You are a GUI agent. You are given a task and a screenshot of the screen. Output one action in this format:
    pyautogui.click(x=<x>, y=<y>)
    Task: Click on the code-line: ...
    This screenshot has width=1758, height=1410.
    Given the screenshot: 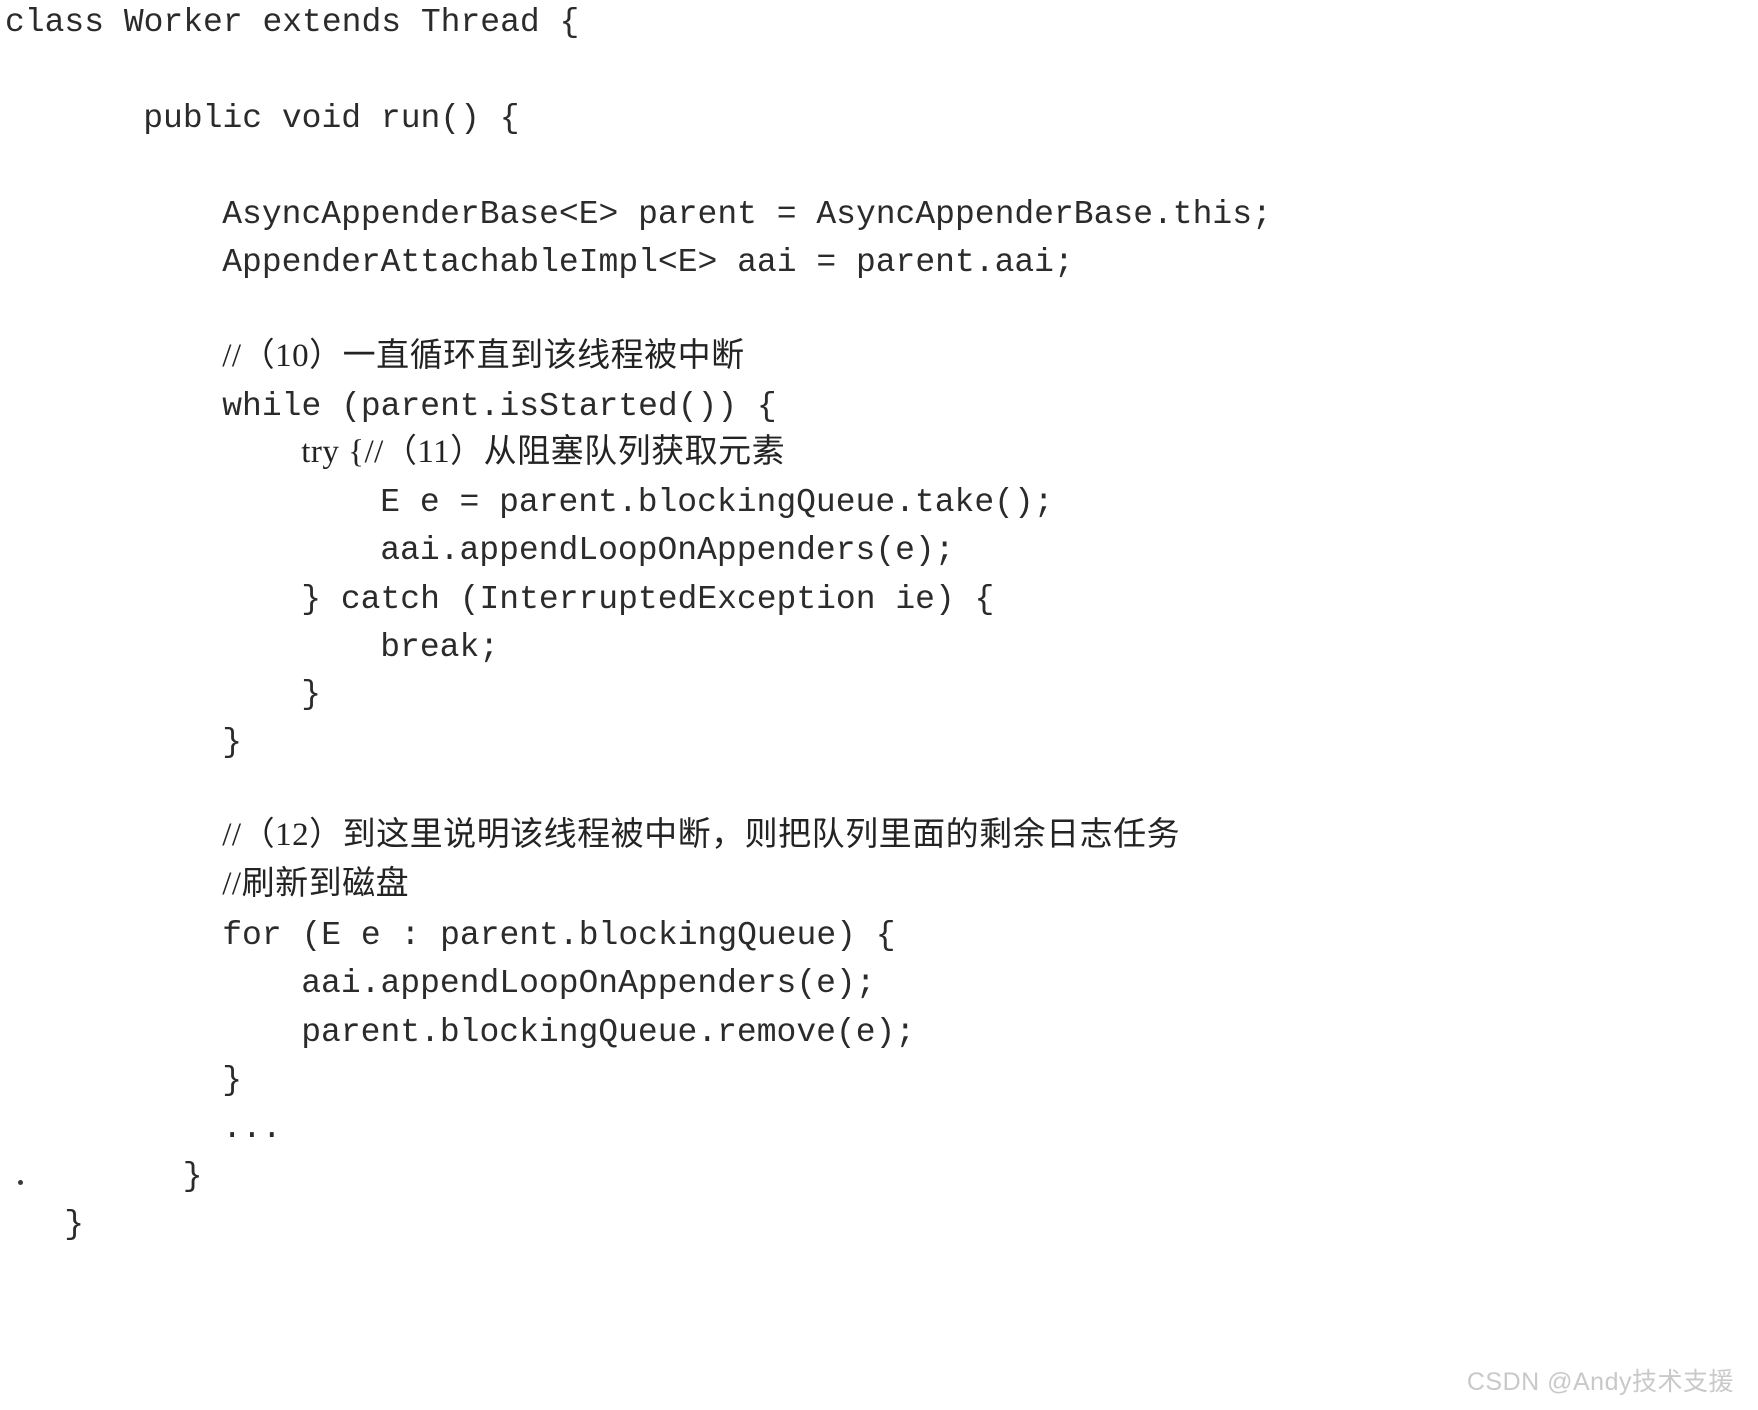 What is the action you would take?
    pyautogui.click(x=252, y=1128)
    